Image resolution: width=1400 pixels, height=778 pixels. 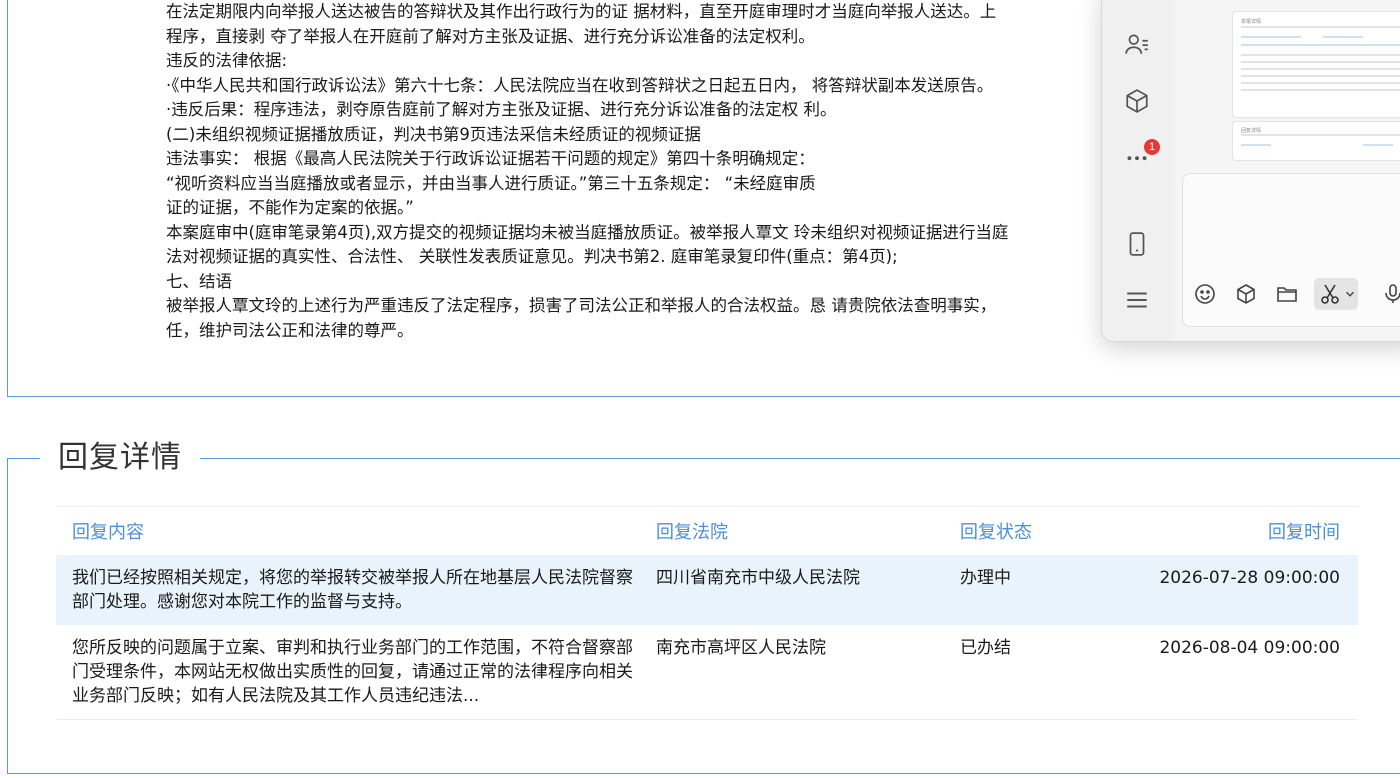 I want to click on reply-time-cell: 2026-07-28 09:00:00, so click(x=1241, y=590).